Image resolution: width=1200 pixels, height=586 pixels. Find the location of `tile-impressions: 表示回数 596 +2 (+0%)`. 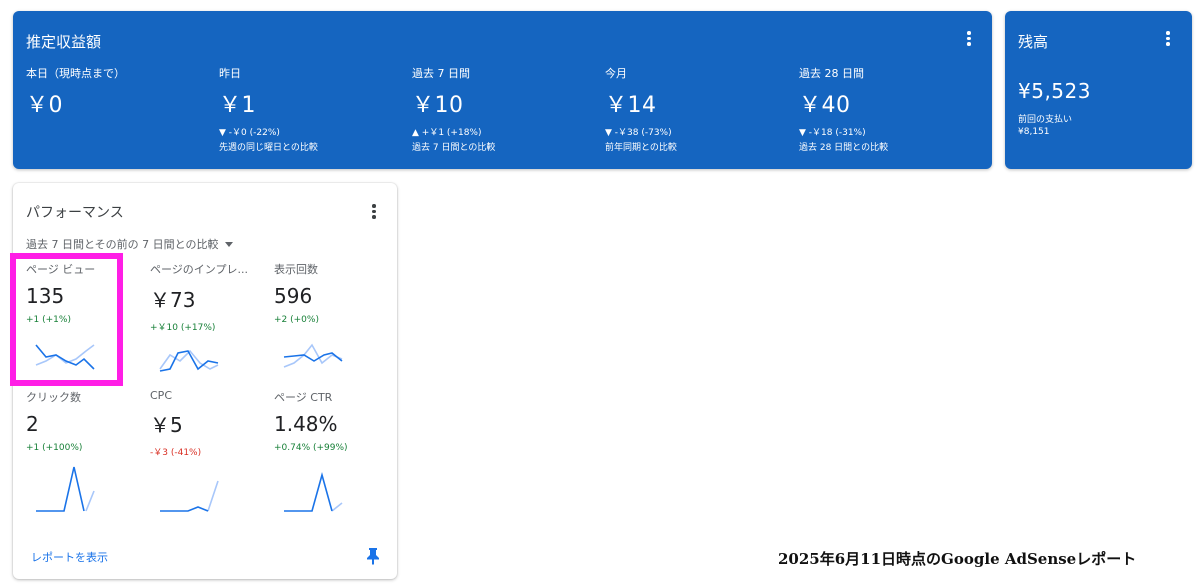

tile-impressions: 表示回数 596 +2 (+0%) is located at coordinates (330, 323).